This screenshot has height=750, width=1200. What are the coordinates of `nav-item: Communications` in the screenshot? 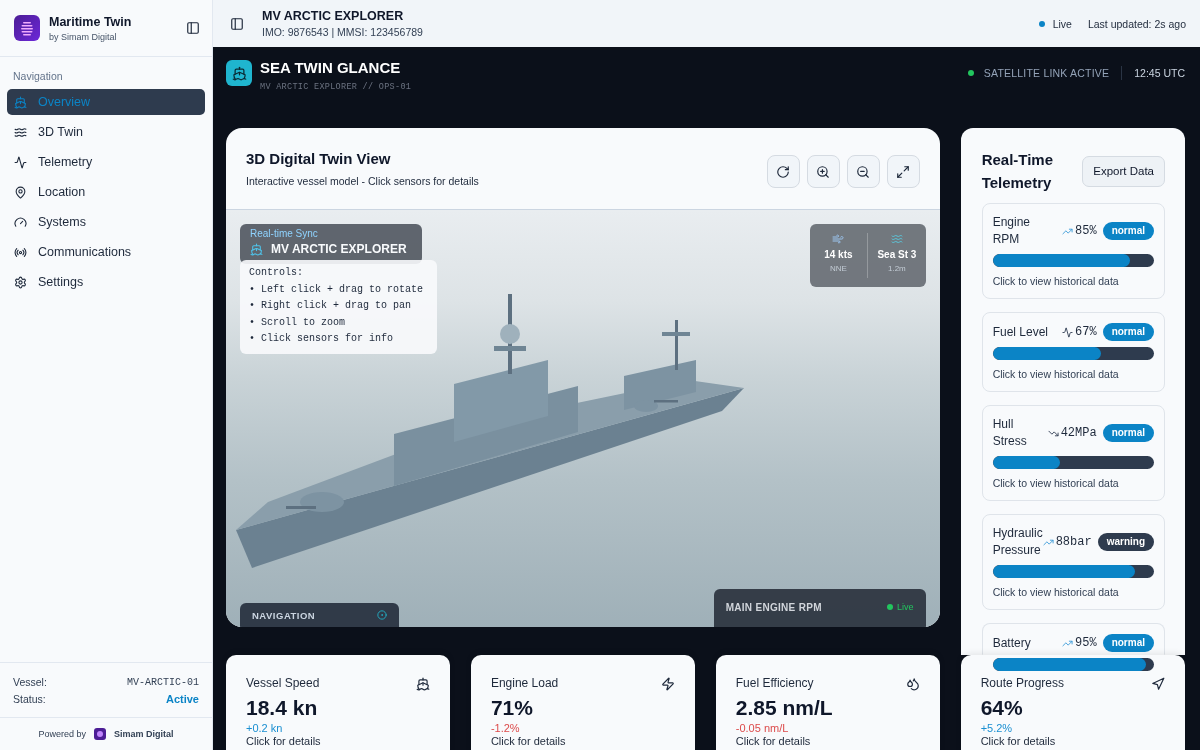 It's located at (106, 252).